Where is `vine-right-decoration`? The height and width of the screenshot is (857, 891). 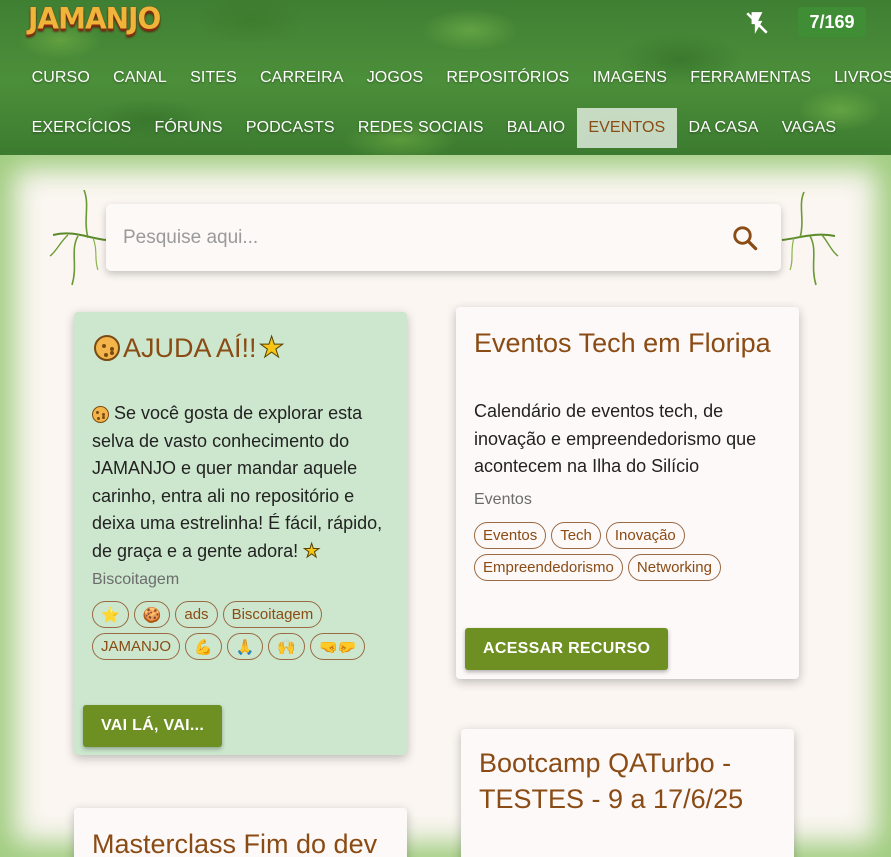
vine-right-decoration is located at coordinates (810, 238).